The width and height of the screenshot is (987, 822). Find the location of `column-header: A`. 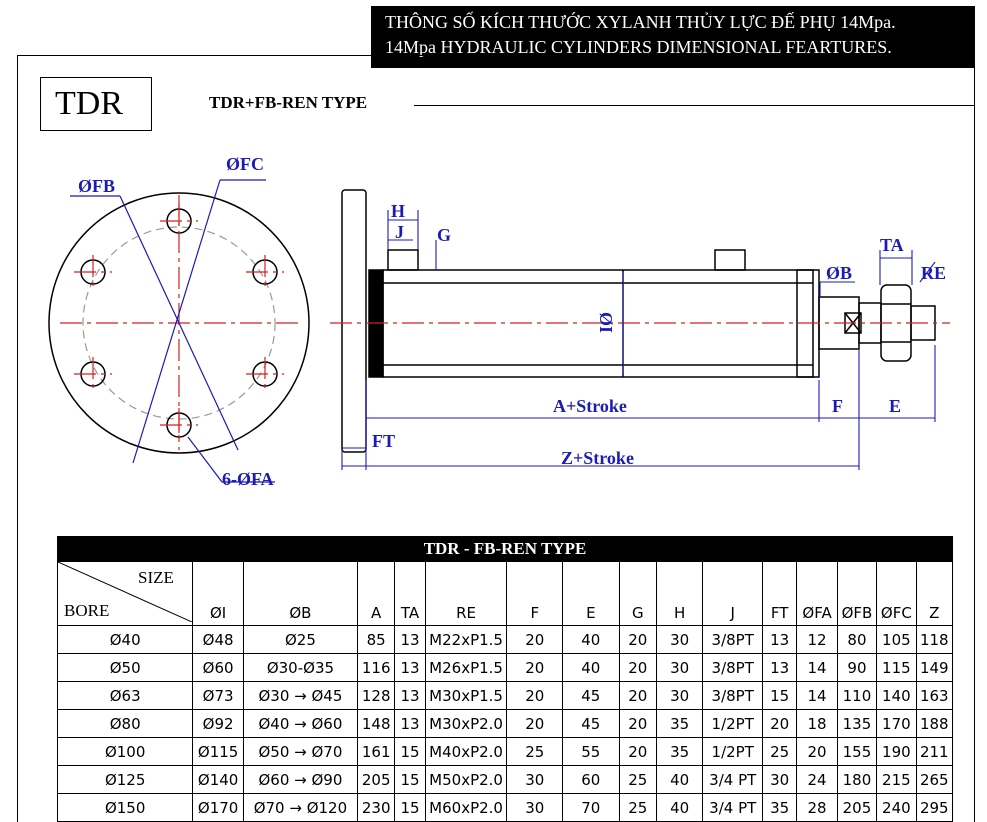

column-header: A is located at coordinates (376, 593).